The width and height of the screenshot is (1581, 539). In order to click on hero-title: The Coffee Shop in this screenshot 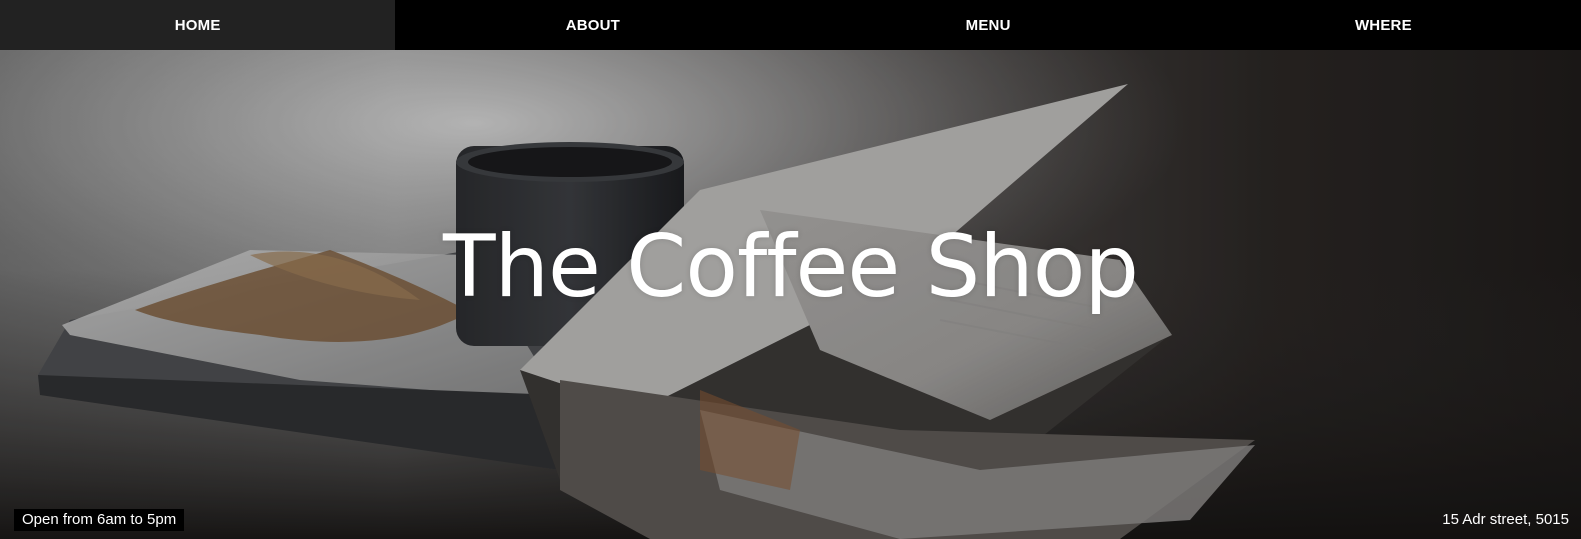, I will do `click(791, 267)`.